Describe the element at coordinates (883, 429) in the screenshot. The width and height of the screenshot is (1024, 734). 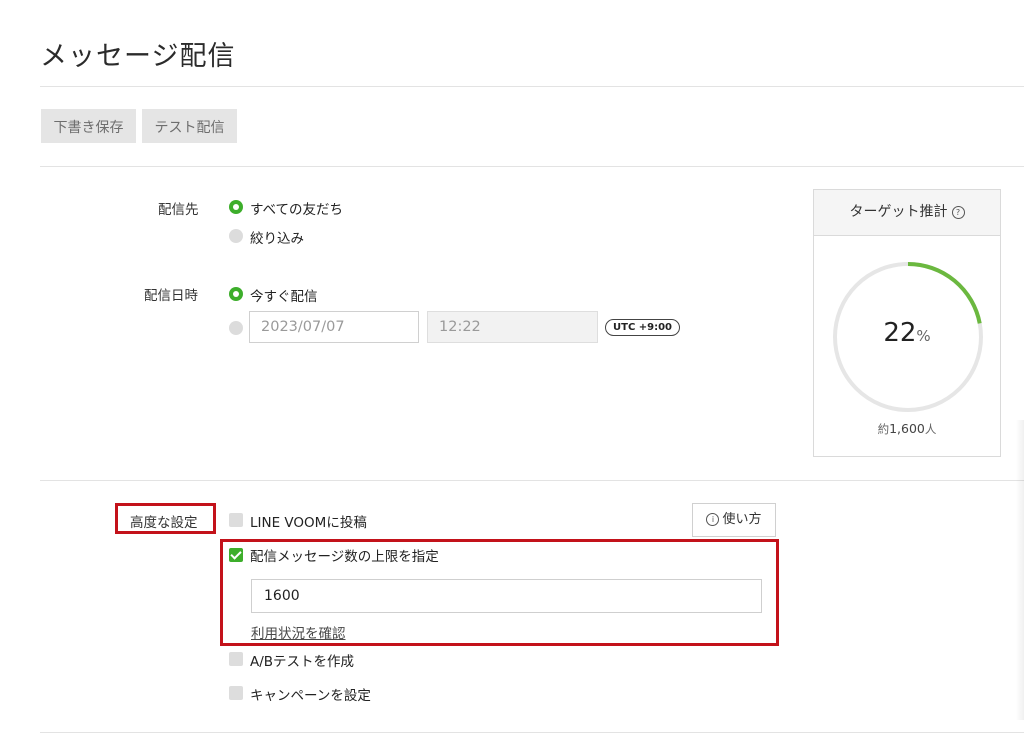
I see `approx-prefix: 約` at that location.